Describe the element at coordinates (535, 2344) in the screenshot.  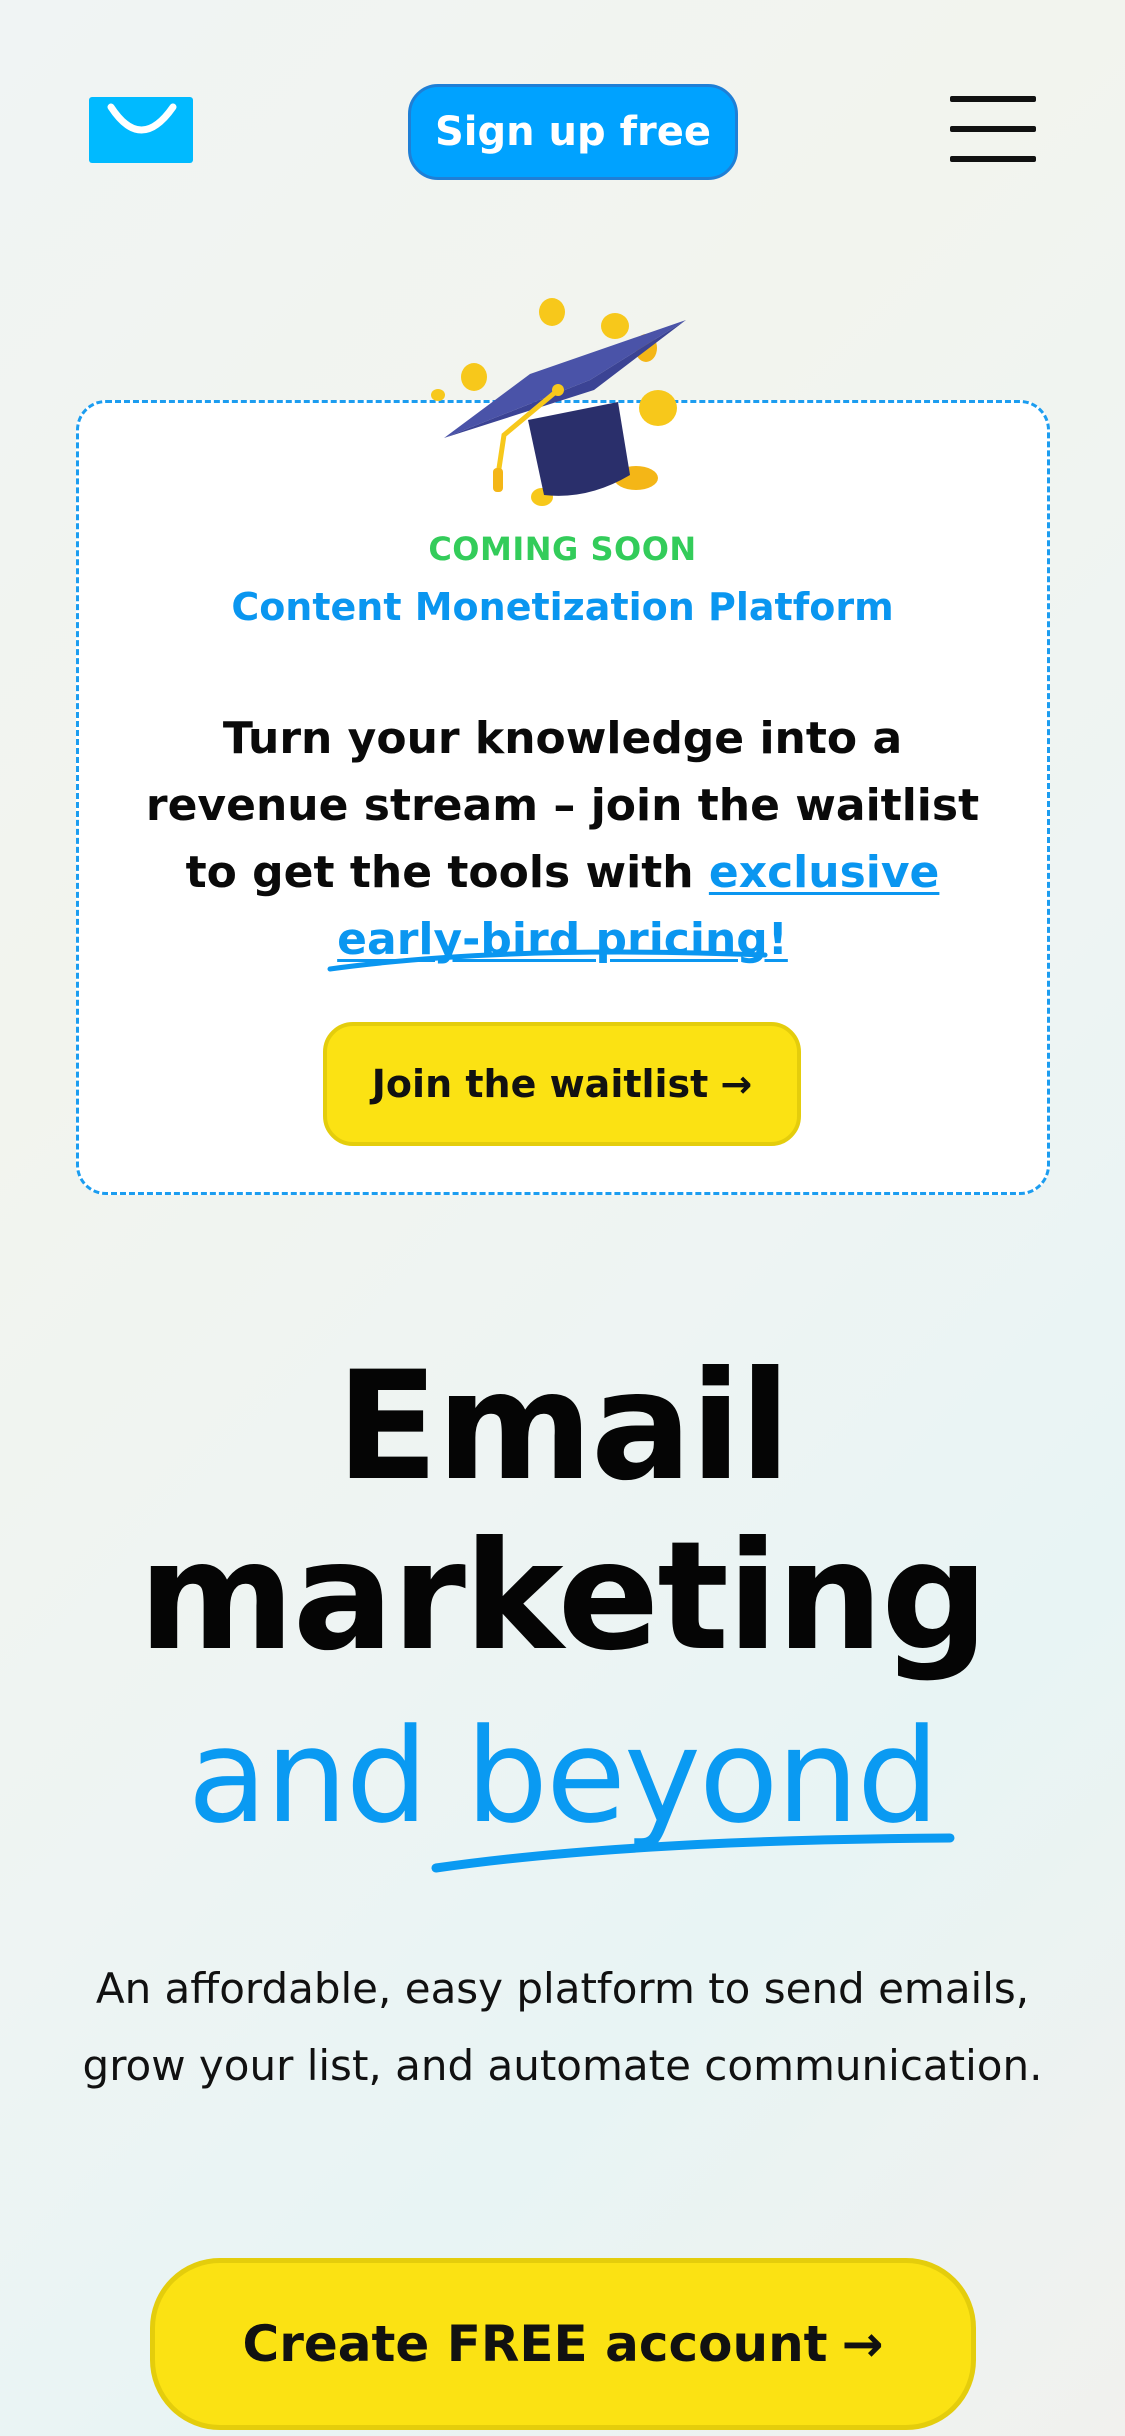
I see `create-account-label: Create FREE account` at that location.